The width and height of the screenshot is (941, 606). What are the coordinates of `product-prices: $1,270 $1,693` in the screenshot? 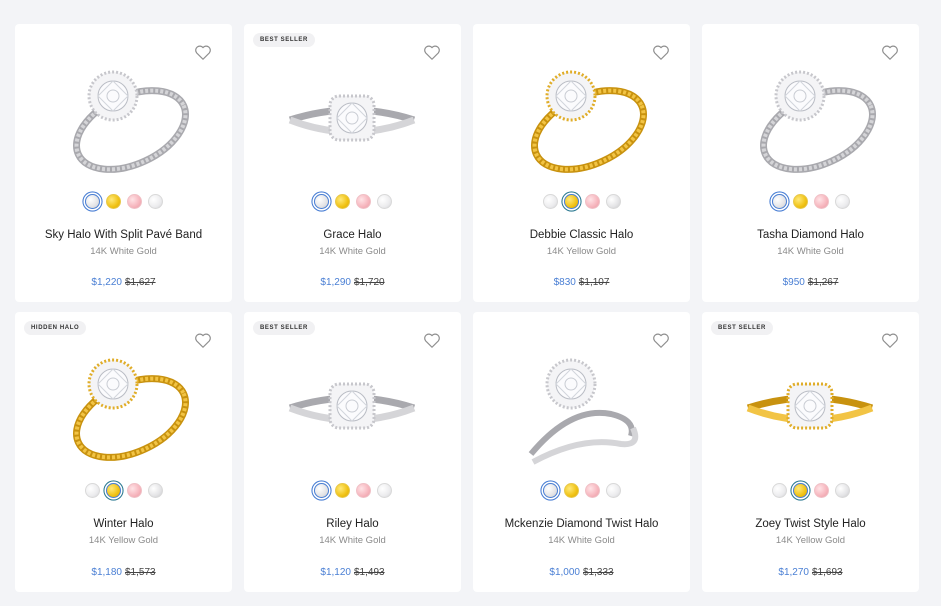 It's located at (810, 572).